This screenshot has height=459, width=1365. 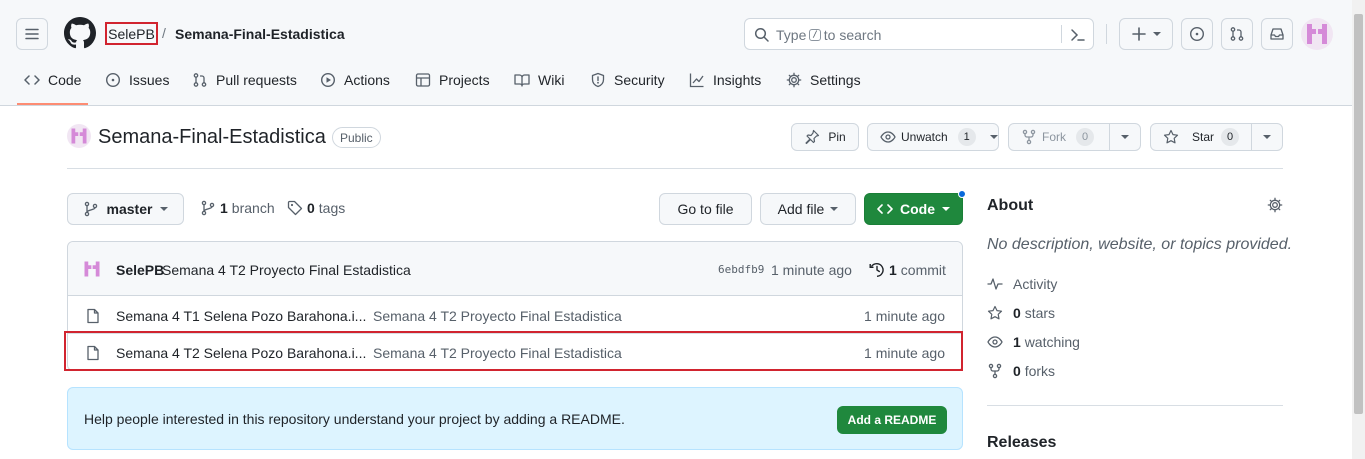 I want to click on star-count: 0, so click(x=1230, y=137).